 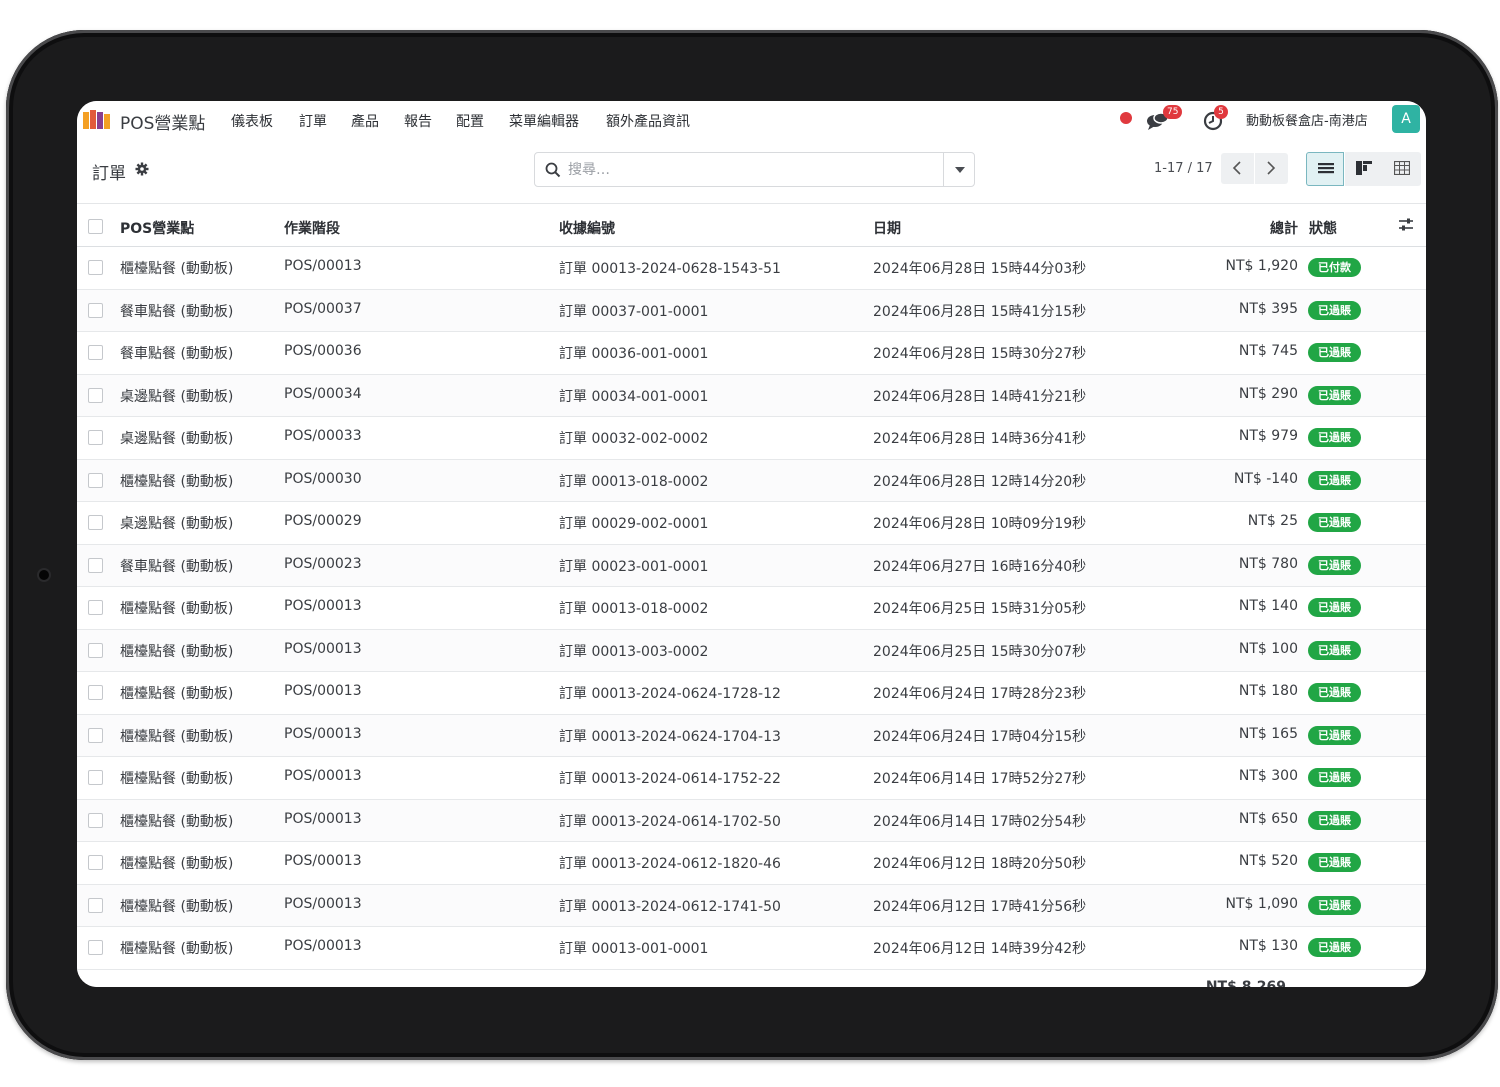 What do you see at coordinates (1261, 266) in the screenshot?
I see `cell-total: NT$ 1,920` at bounding box center [1261, 266].